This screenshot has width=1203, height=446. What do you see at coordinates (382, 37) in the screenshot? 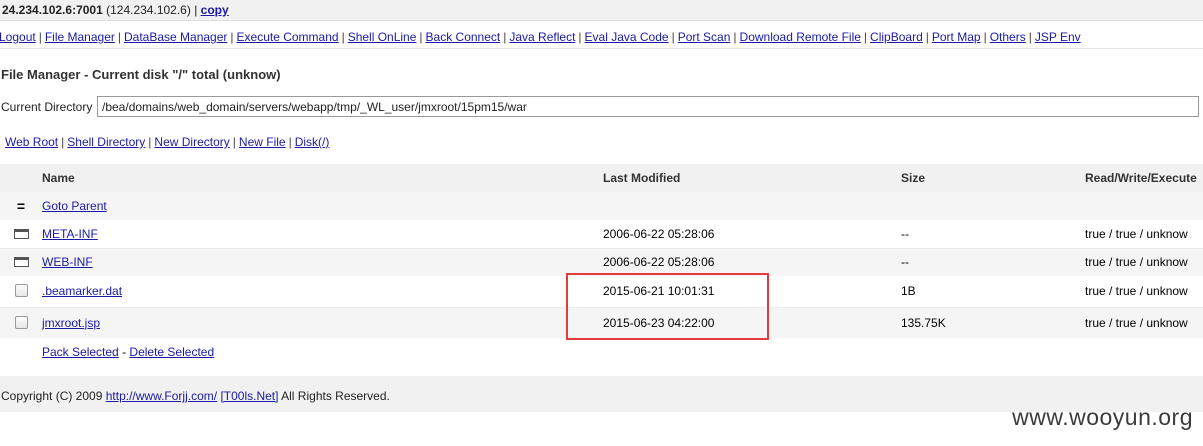
I see `menu-shell-online: Shell OnLine` at bounding box center [382, 37].